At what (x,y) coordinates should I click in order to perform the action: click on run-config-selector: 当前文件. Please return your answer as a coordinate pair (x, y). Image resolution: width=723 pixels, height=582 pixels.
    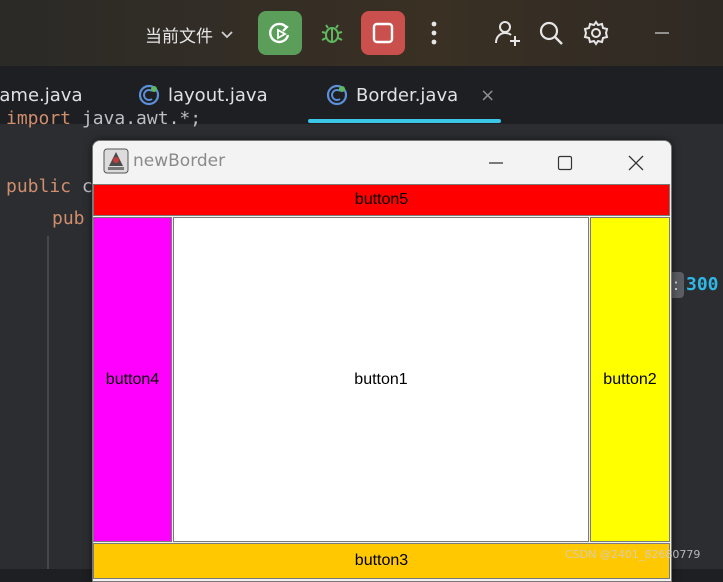
    Looking at the image, I should click on (190, 34).